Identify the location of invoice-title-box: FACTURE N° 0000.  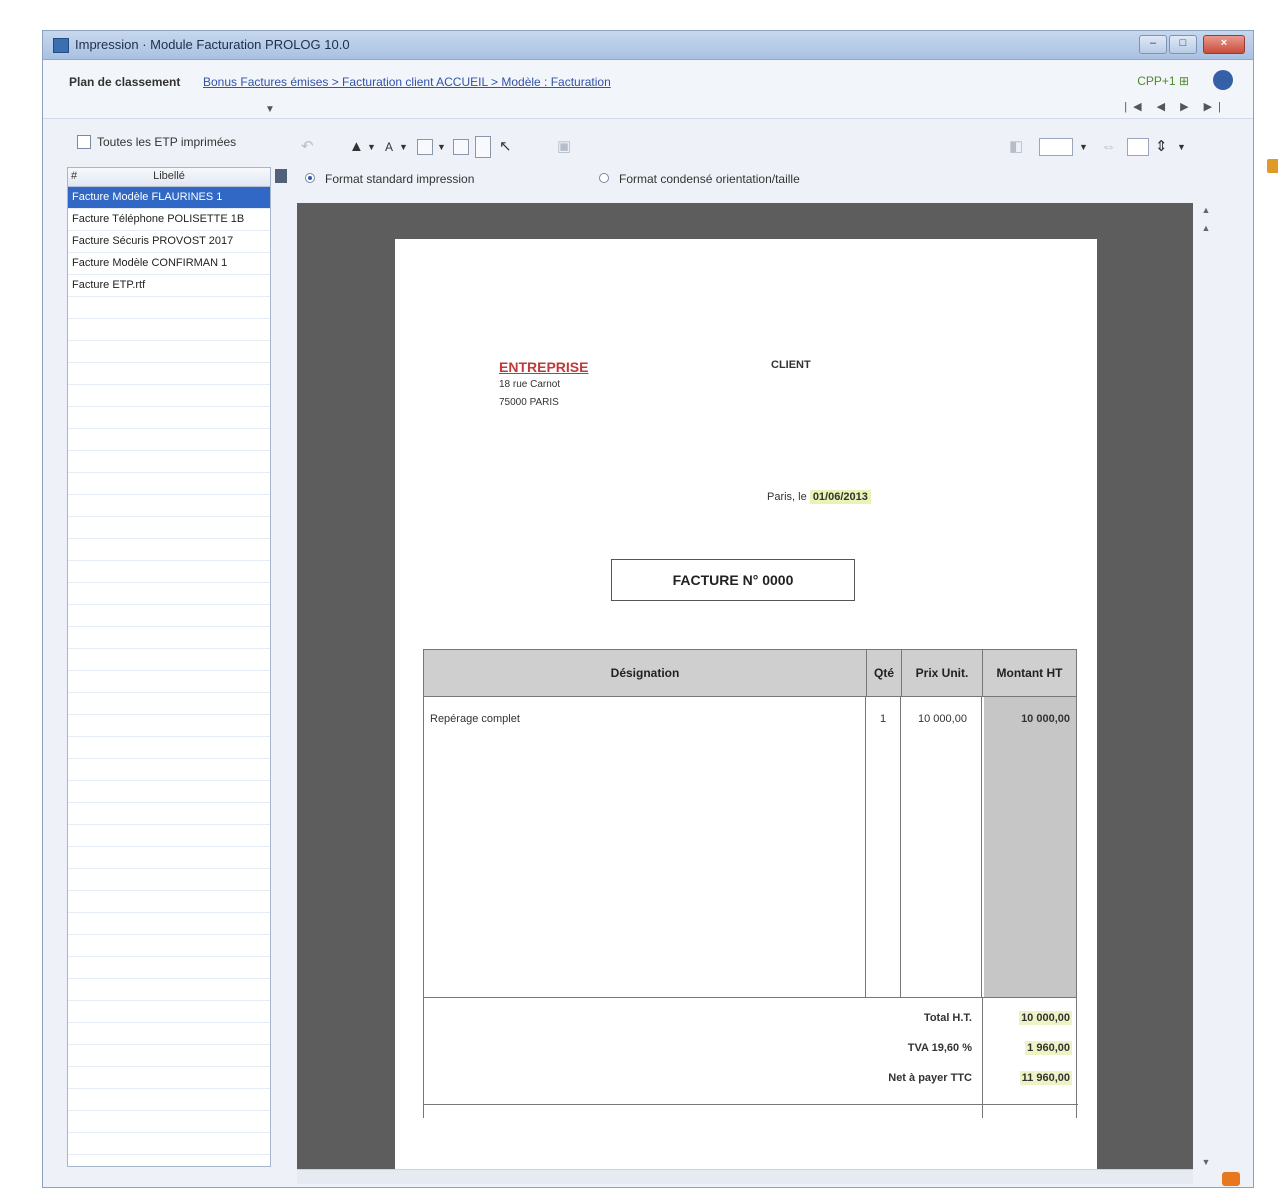
(733, 580).